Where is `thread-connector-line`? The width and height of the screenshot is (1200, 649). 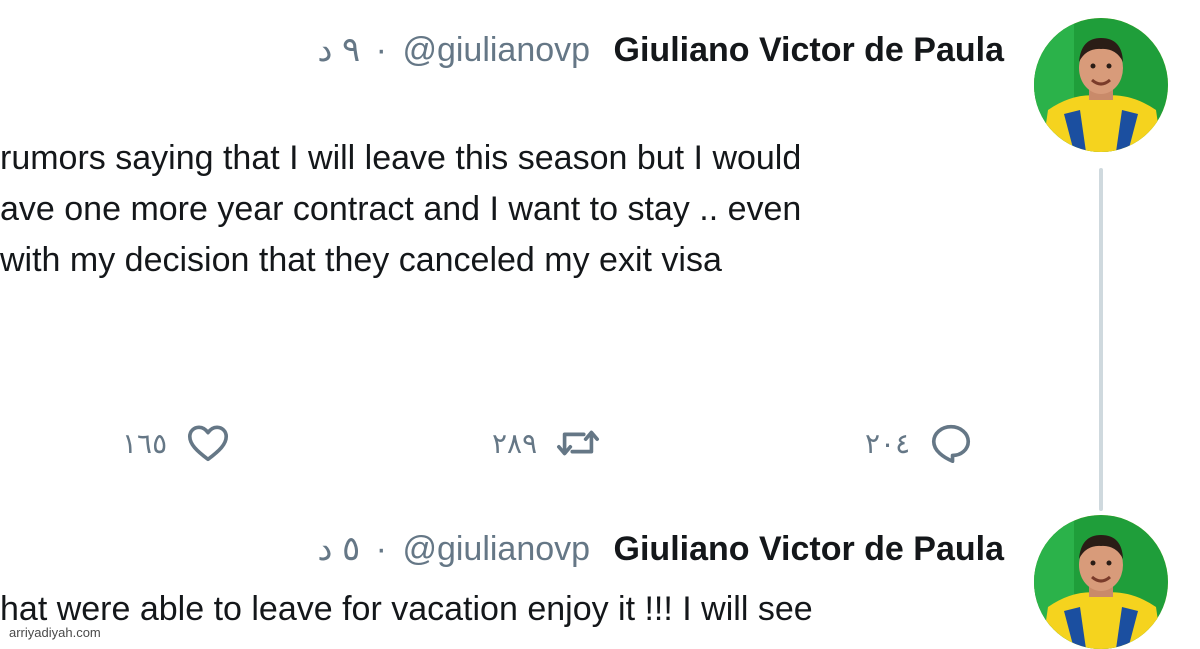
thread-connector-line is located at coordinates (1101, 339).